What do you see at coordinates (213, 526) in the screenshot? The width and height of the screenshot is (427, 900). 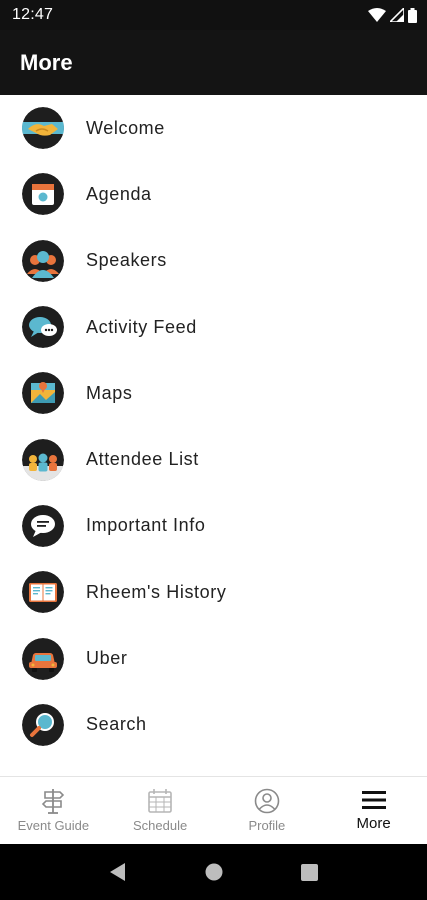 I see `menu-item-important-info: Important Info` at bounding box center [213, 526].